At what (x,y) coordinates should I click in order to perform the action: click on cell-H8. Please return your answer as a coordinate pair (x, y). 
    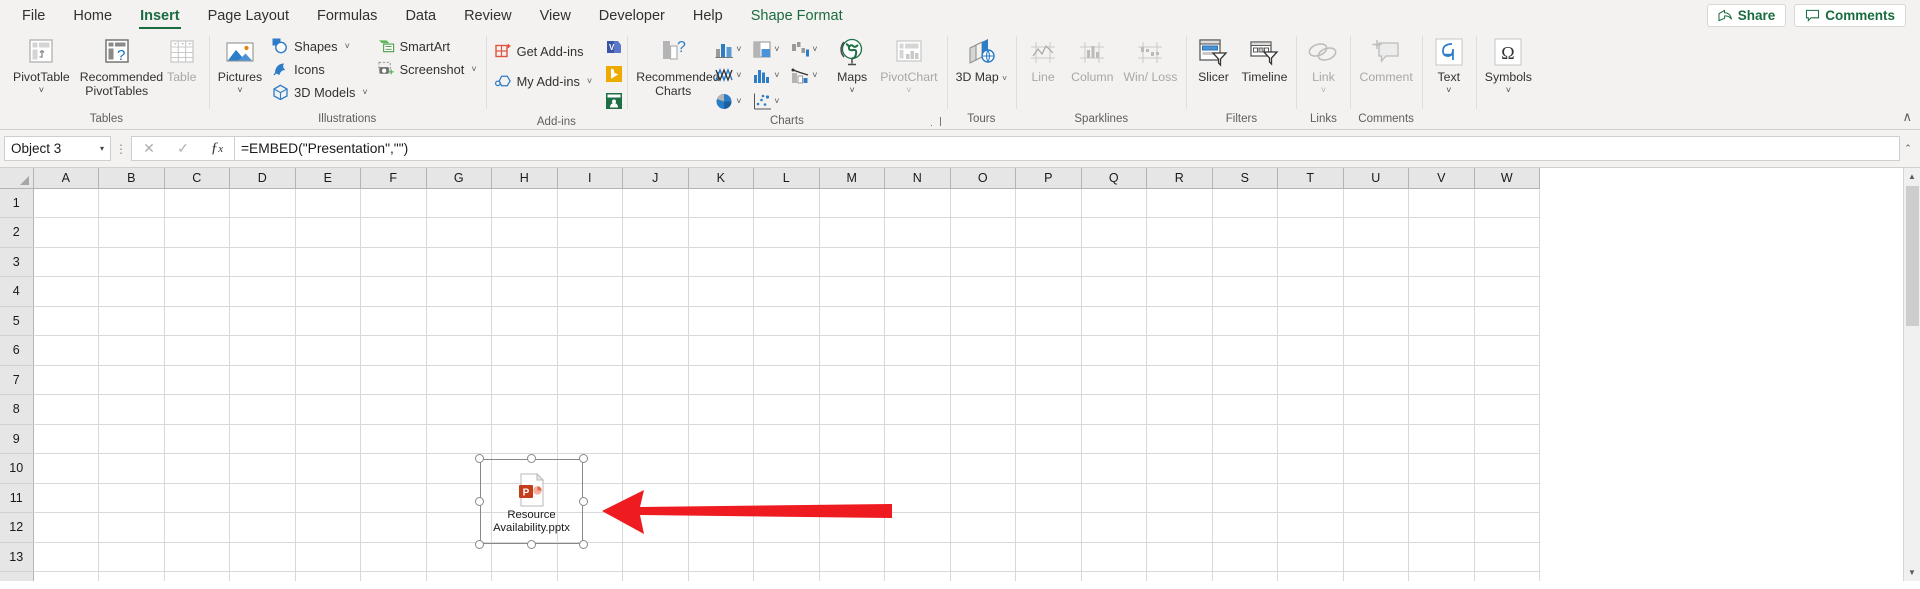
    Looking at the image, I should click on (524, 409).